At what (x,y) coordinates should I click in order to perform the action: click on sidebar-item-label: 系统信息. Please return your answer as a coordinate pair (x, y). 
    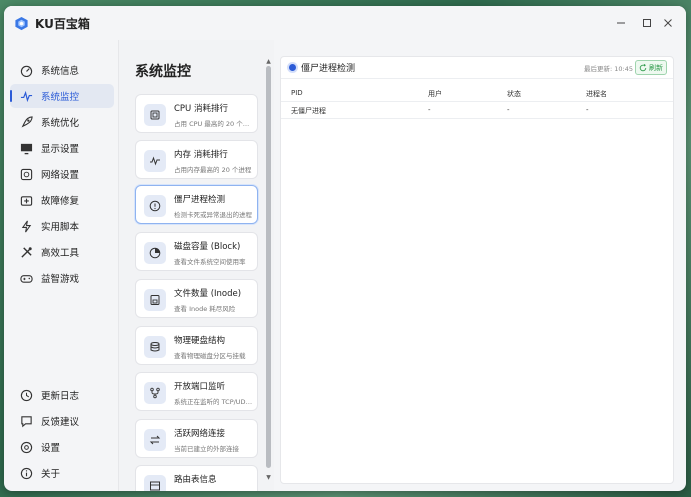
    Looking at the image, I should click on (60, 71).